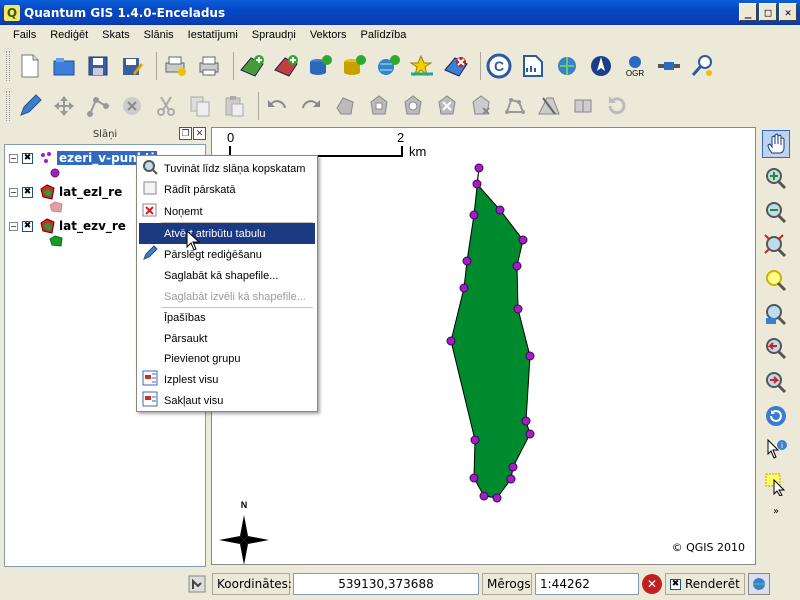 The image size is (800, 600). I want to click on menu-item-remove: Noņemt, so click(227, 211).